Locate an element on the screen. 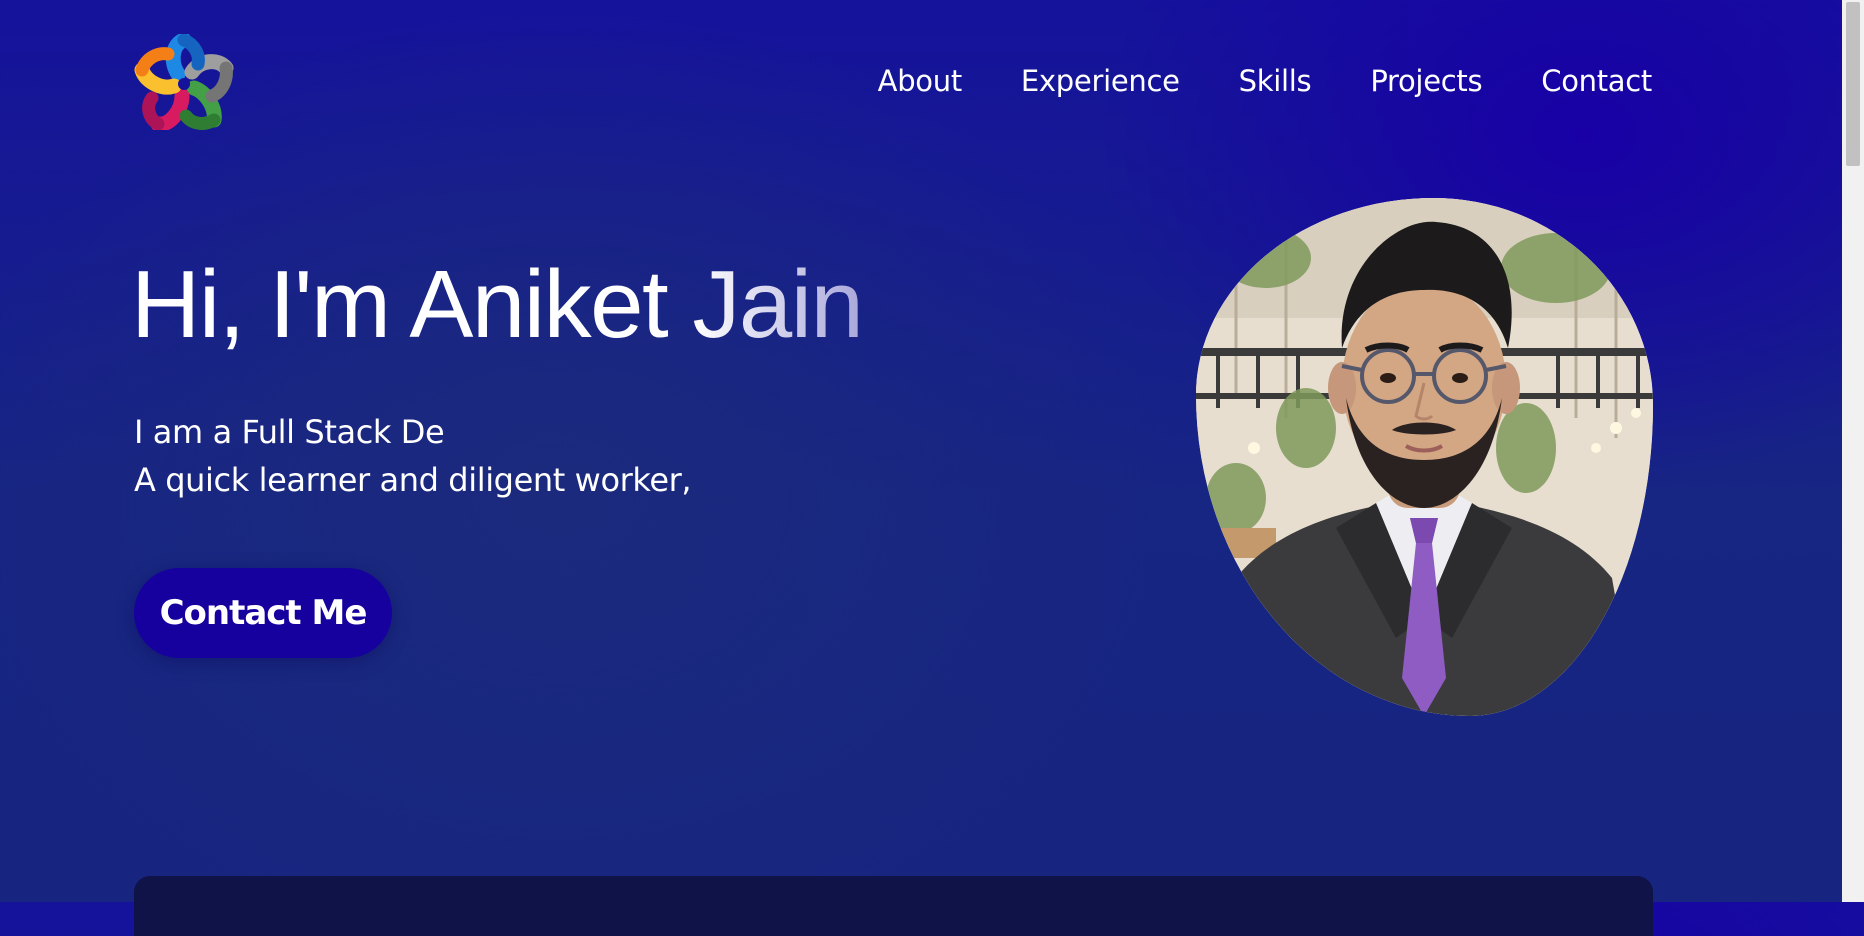  section-card is located at coordinates (893, 906).